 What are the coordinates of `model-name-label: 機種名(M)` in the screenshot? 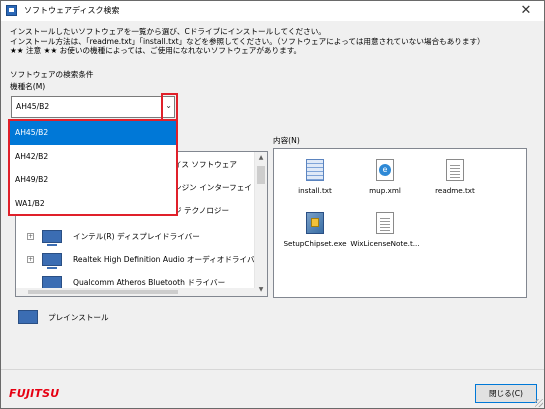 It's located at (28, 86).